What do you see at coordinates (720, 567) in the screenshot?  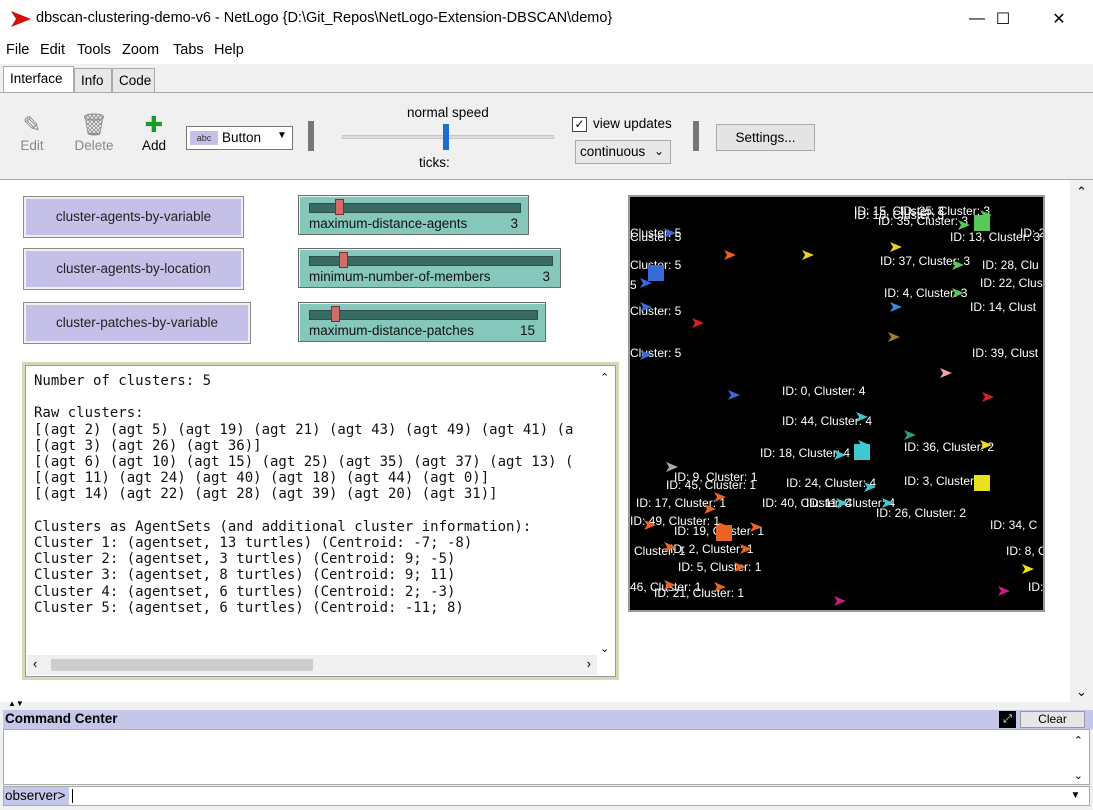 I see `turtle-label: ID: 5, Cluster: 1` at bounding box center [720, 567].